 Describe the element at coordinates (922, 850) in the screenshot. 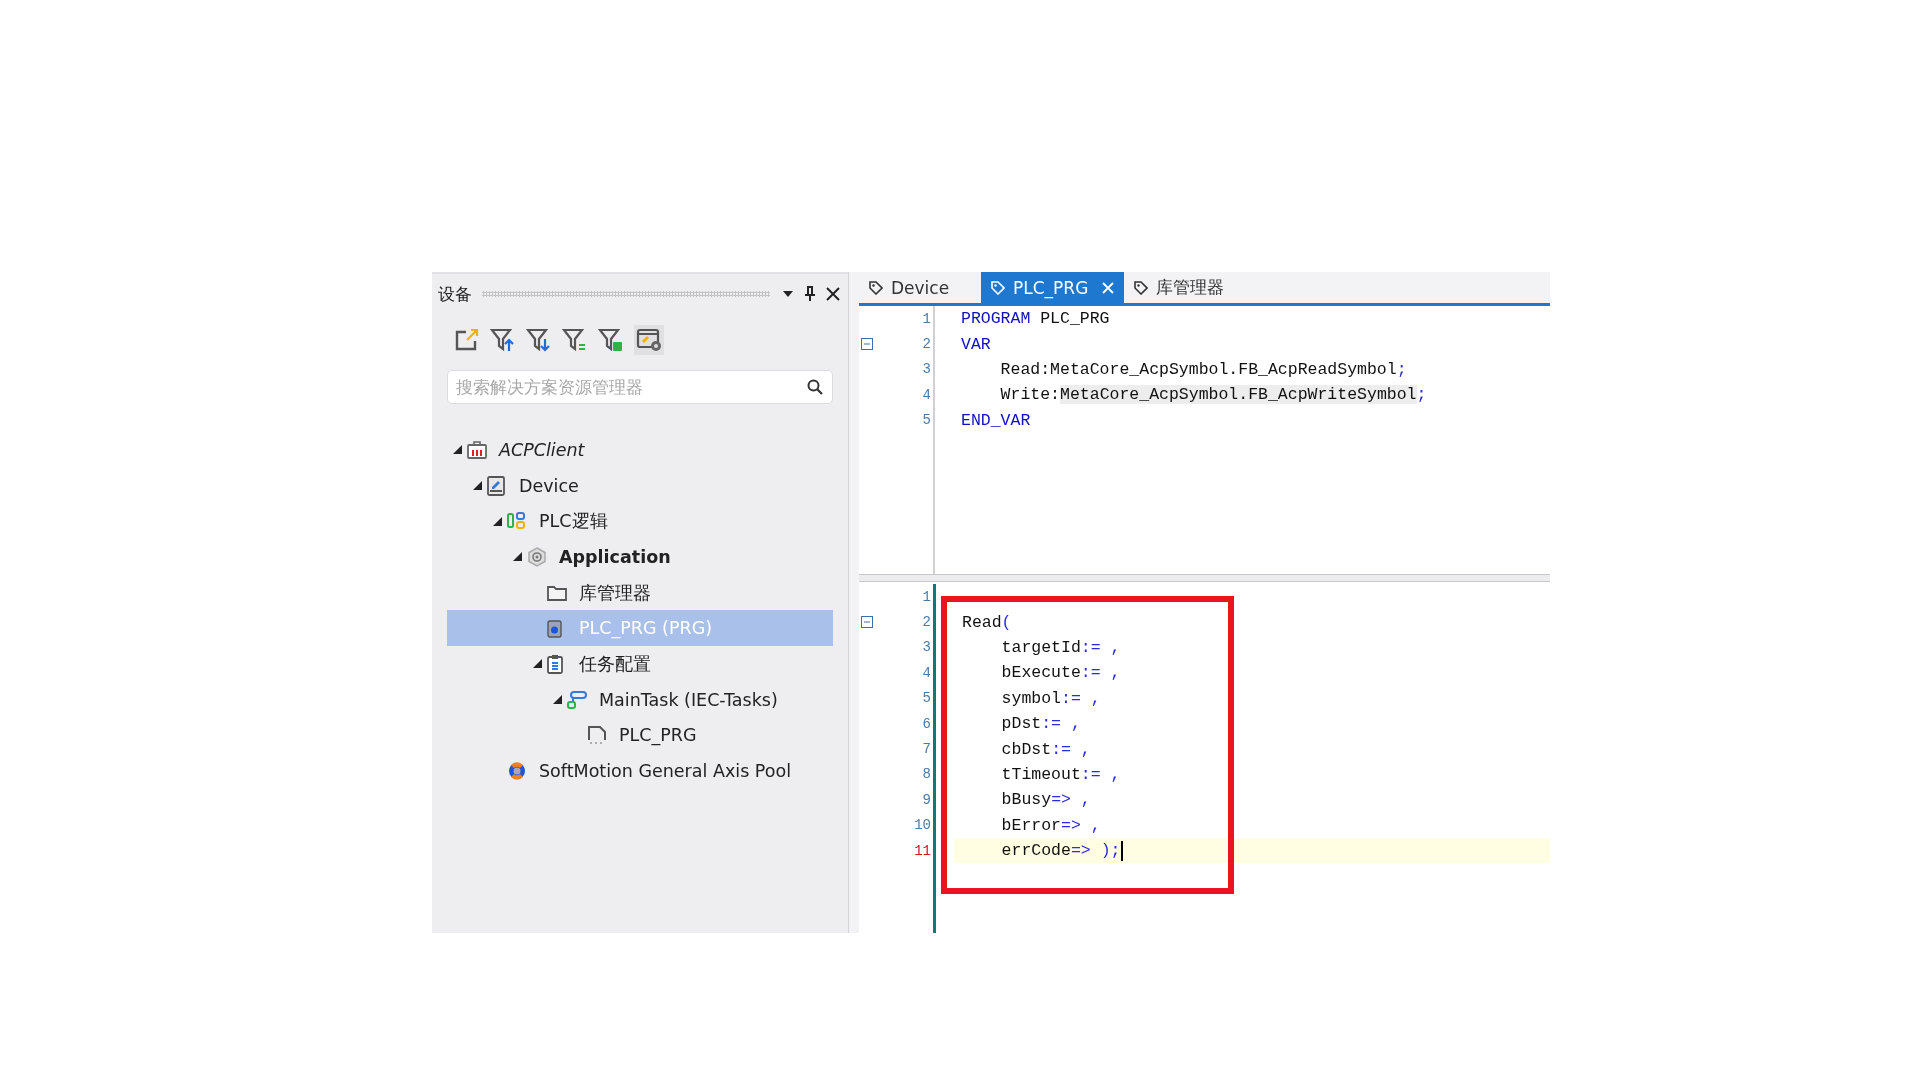

I see `line-number: 11` at that location.